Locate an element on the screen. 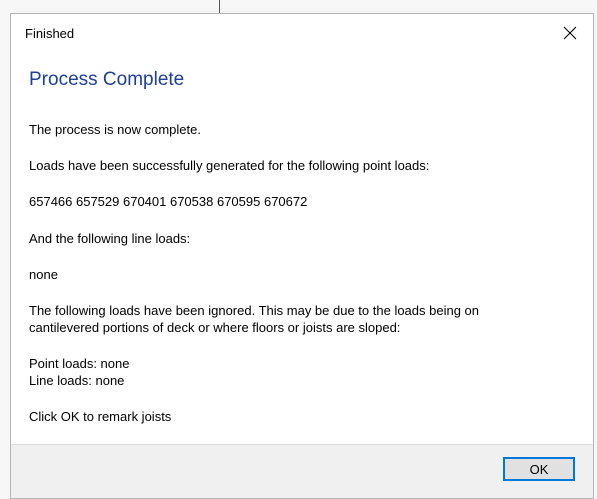 This screenshot has height=499, width=597. close-icon is located at coordinates (570, 32).